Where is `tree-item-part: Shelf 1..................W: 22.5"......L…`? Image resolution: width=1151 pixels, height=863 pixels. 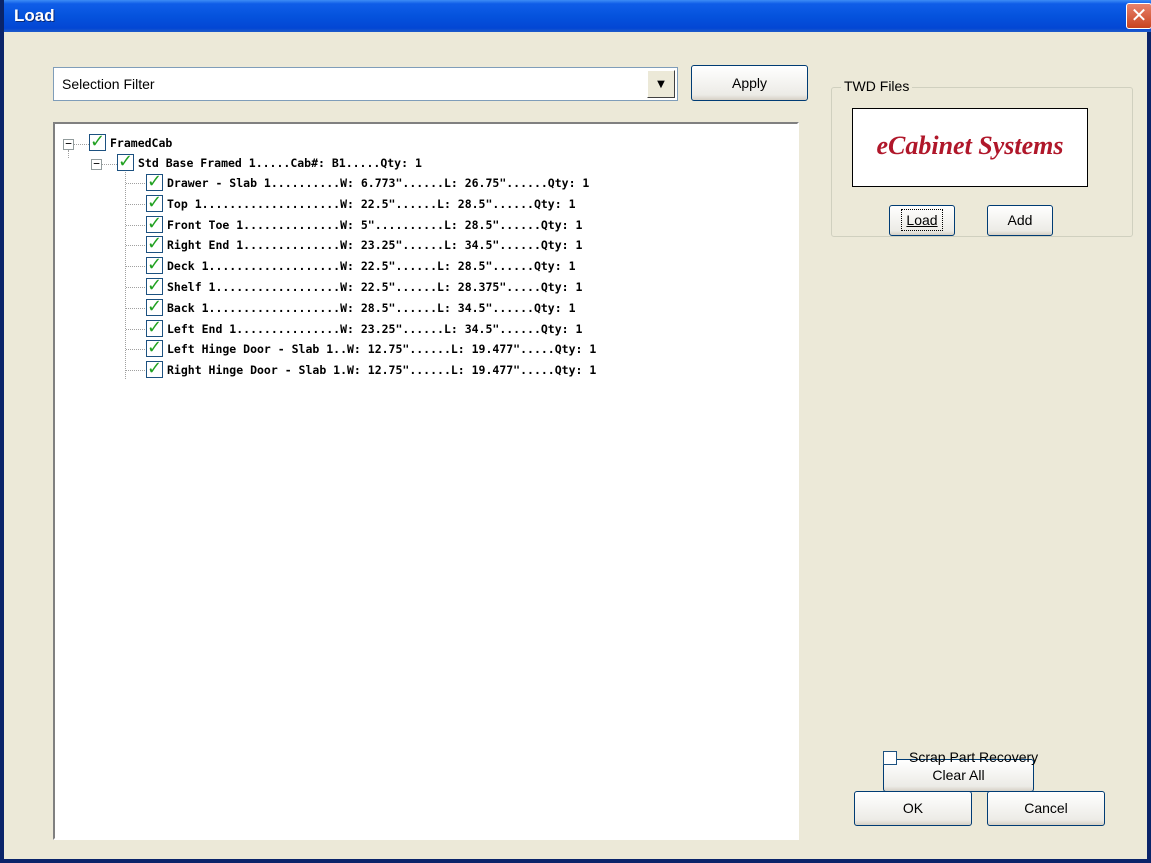 tree-item-part: Shelf 1..................W: 22.5"......L… is located at coordinates (374, 287).